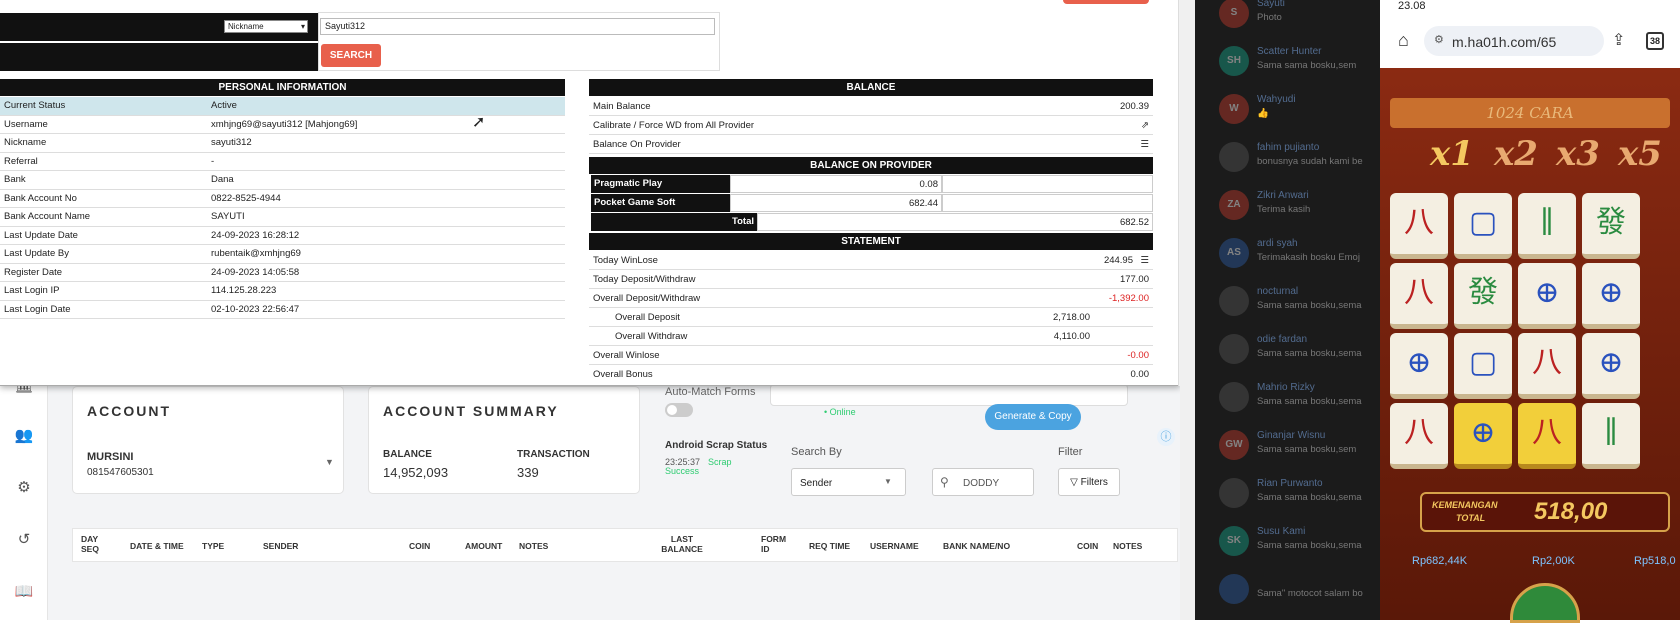  I want to click on searchby-select: Sender ▼, so click(848, 482).